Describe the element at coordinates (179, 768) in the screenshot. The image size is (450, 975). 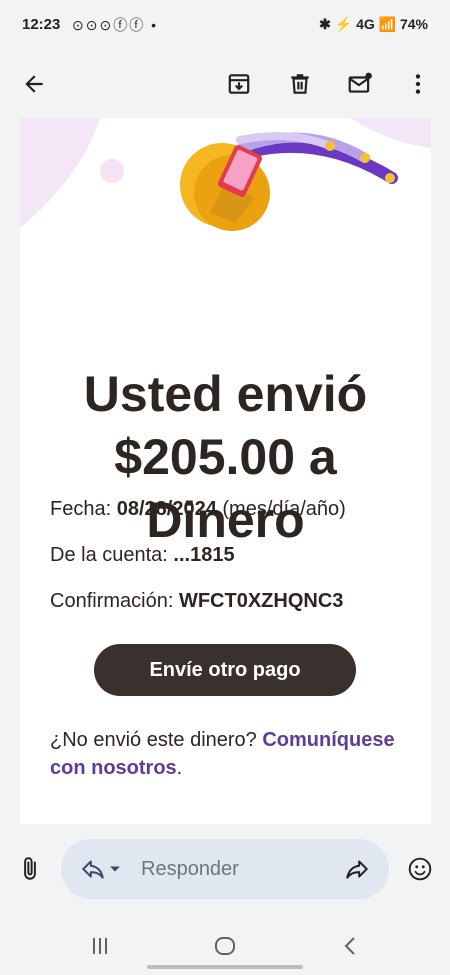
I see `help-end: .` at that location.